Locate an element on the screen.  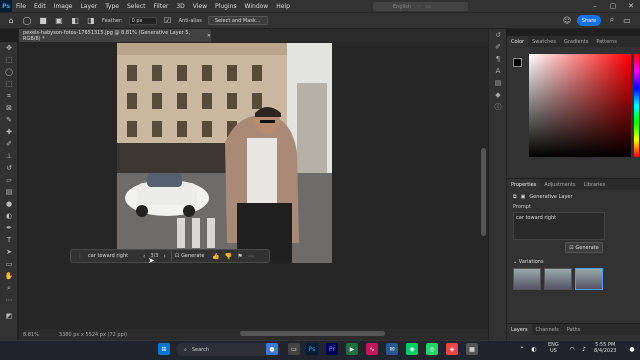
tab-gradients: Gradients is located at coordinates (576, 41).